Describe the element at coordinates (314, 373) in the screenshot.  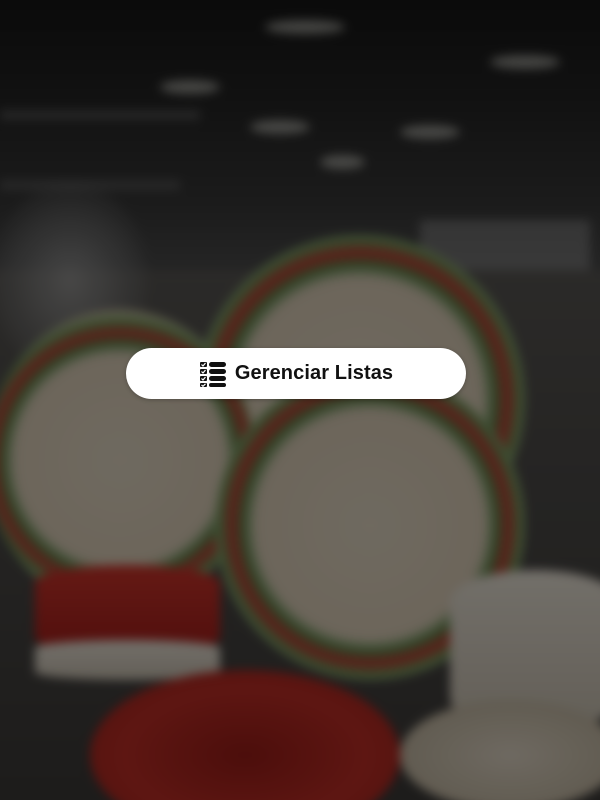
I see `manage-lists-label: Gerenciar Listas` at that location.